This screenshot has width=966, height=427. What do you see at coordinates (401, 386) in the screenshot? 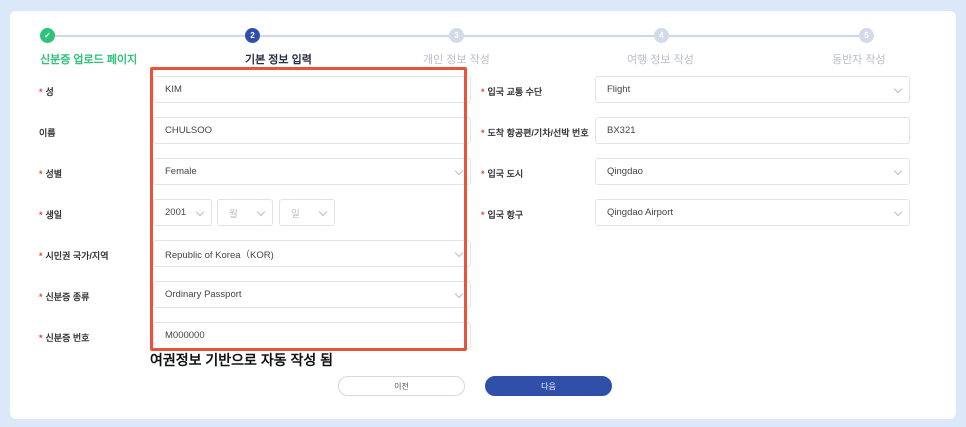
I see `prev-button: 이전` at bounding box center [401, 386].